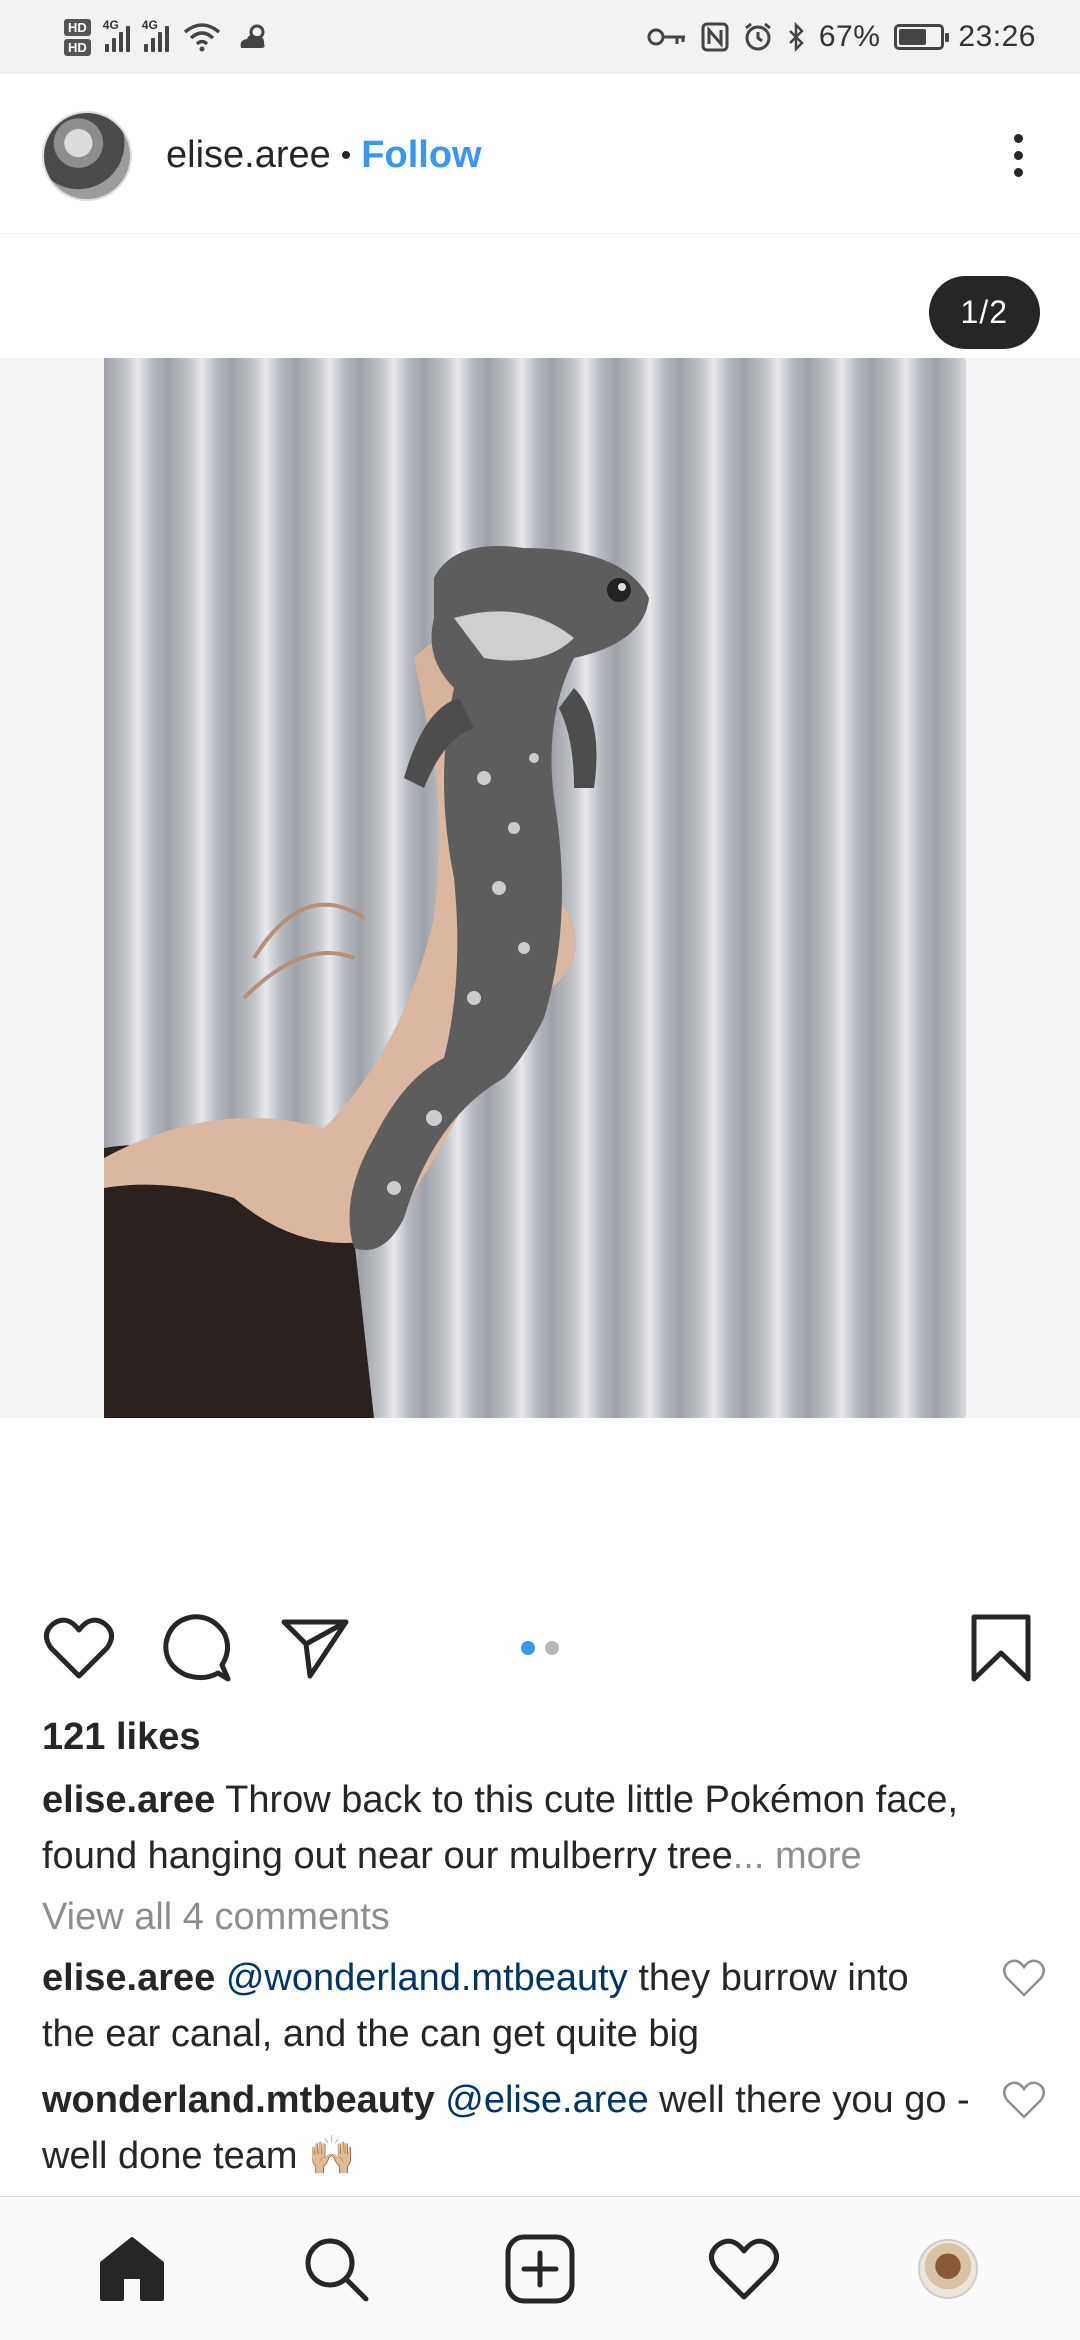 This screenshot has width=1080, height=2340. What do you see at coordinates (715, 37) in the screenshot?
I see `nfc-icon` at bounding box center [715, 37].